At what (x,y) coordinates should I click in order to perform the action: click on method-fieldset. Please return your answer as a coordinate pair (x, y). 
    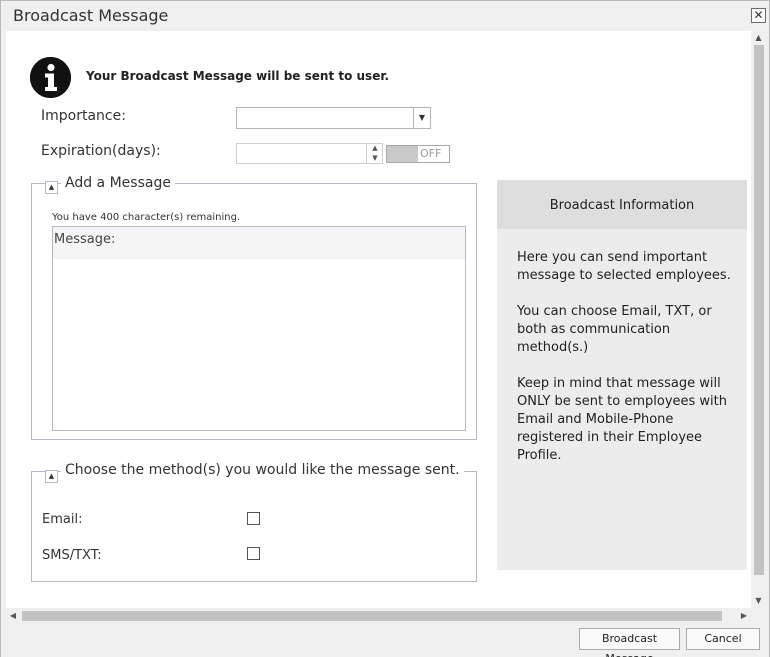
    Looking at the image, I should click on (254, 526).